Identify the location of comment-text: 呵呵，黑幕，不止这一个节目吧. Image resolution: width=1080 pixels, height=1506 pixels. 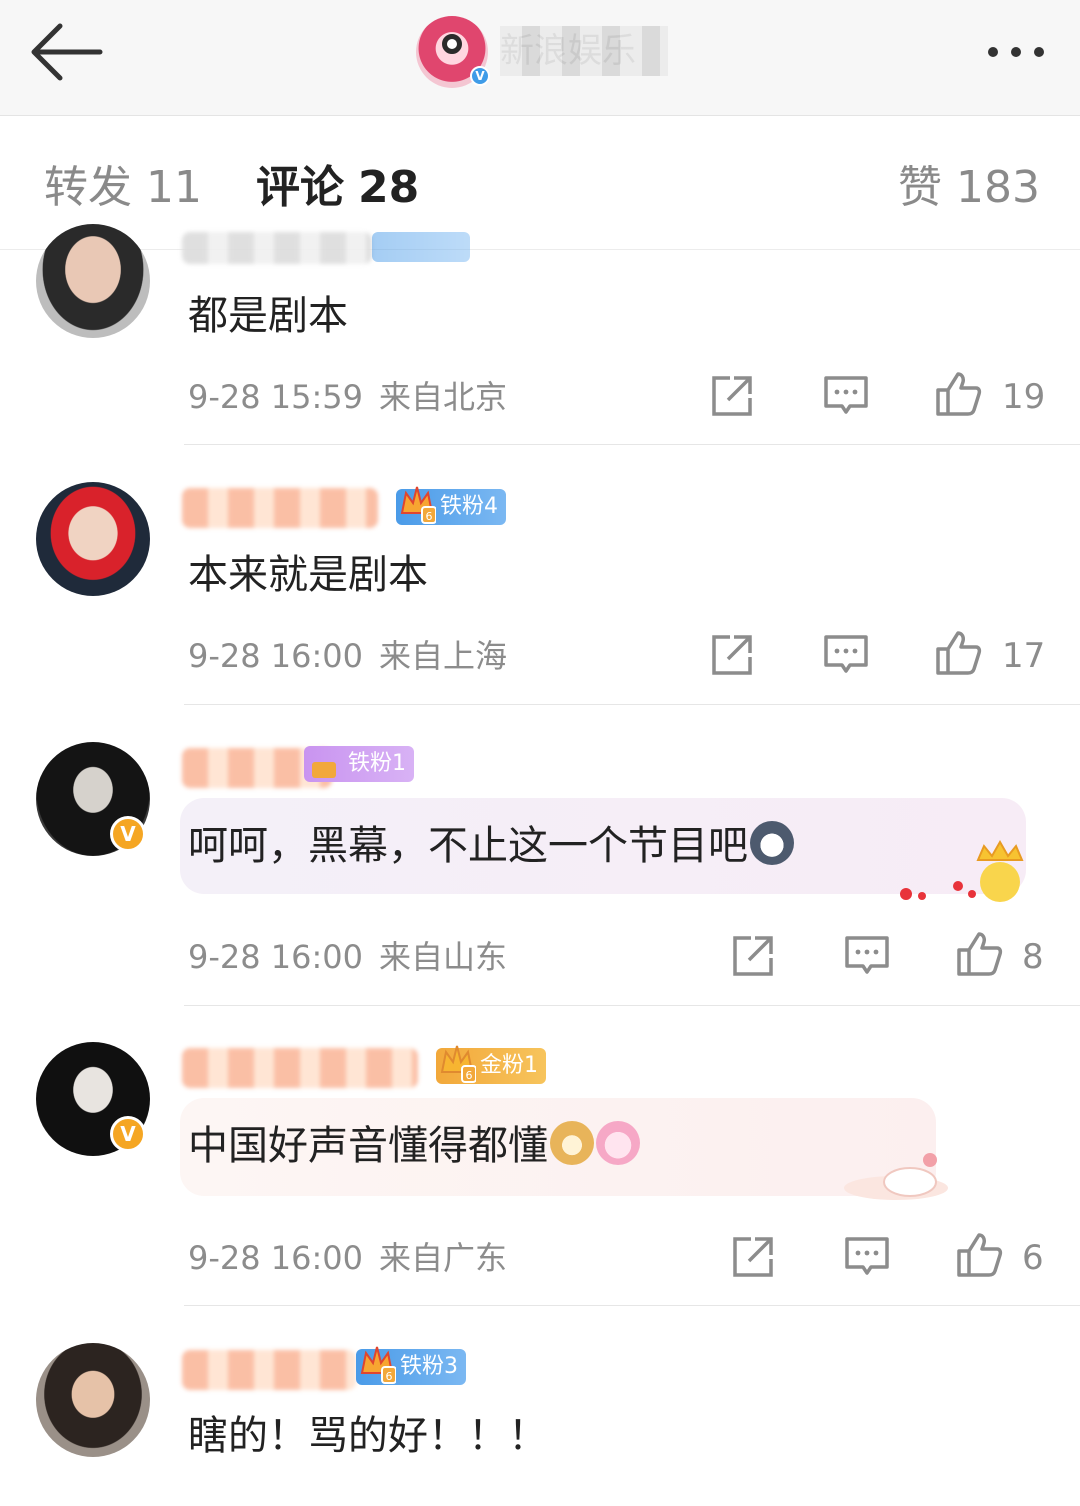
(491, 846).